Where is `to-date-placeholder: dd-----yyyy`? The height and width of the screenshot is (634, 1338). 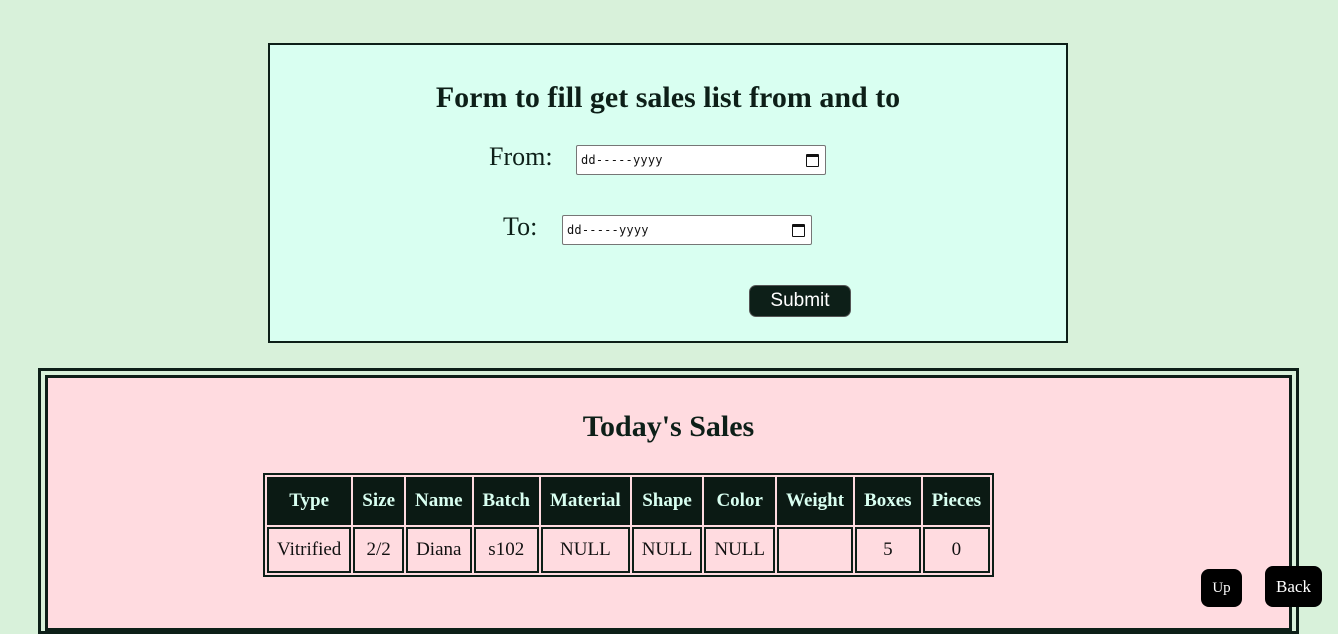
to-date-placeholder: dd-----yyyy is located at coordinates (608, 230).